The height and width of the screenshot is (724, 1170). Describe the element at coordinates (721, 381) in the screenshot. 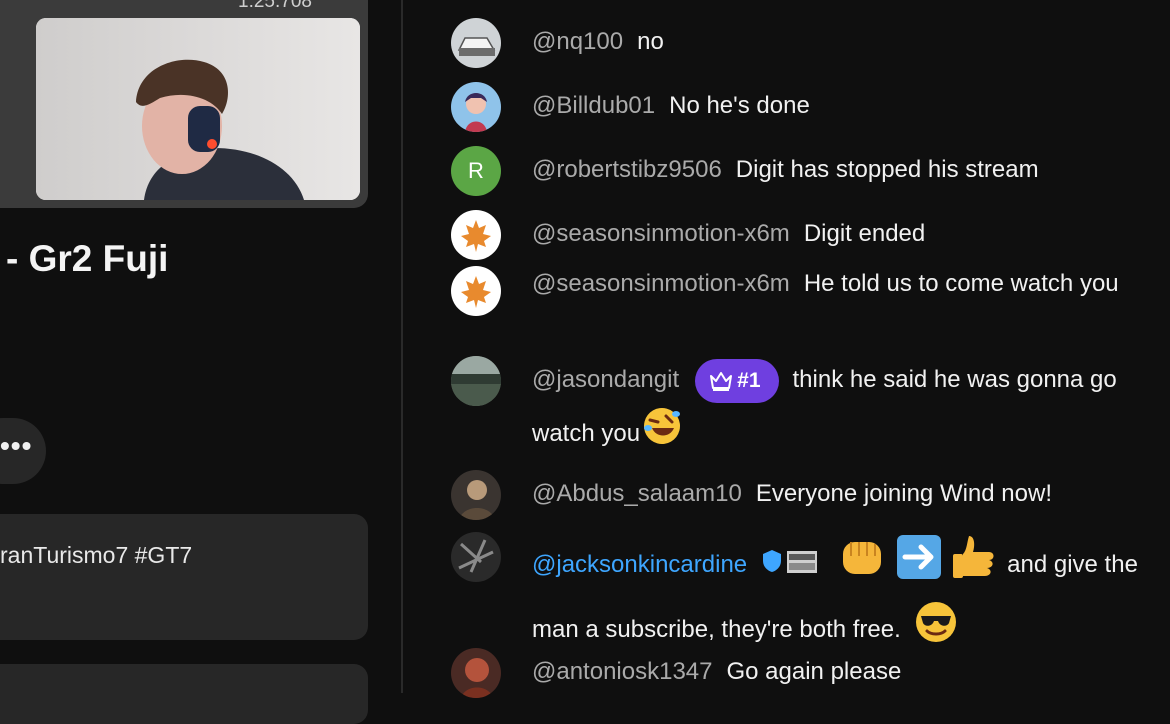

I see `crown-icon` at that location.